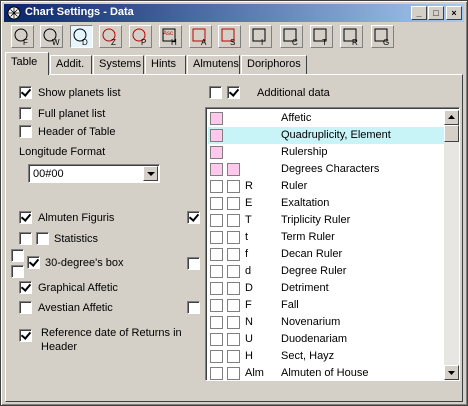  I want to click on list-item: Affetic, so click(326, 118).